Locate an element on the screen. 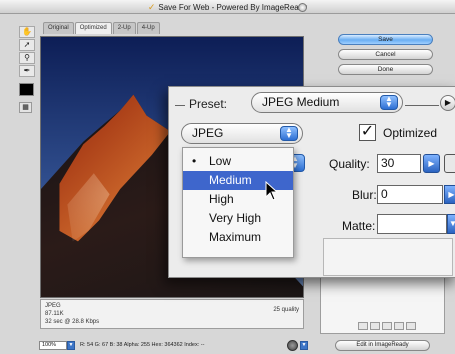 Image resolution: width=455 pixels, height=354 pixels. new-color-icon is located at coordinates (399, 326).